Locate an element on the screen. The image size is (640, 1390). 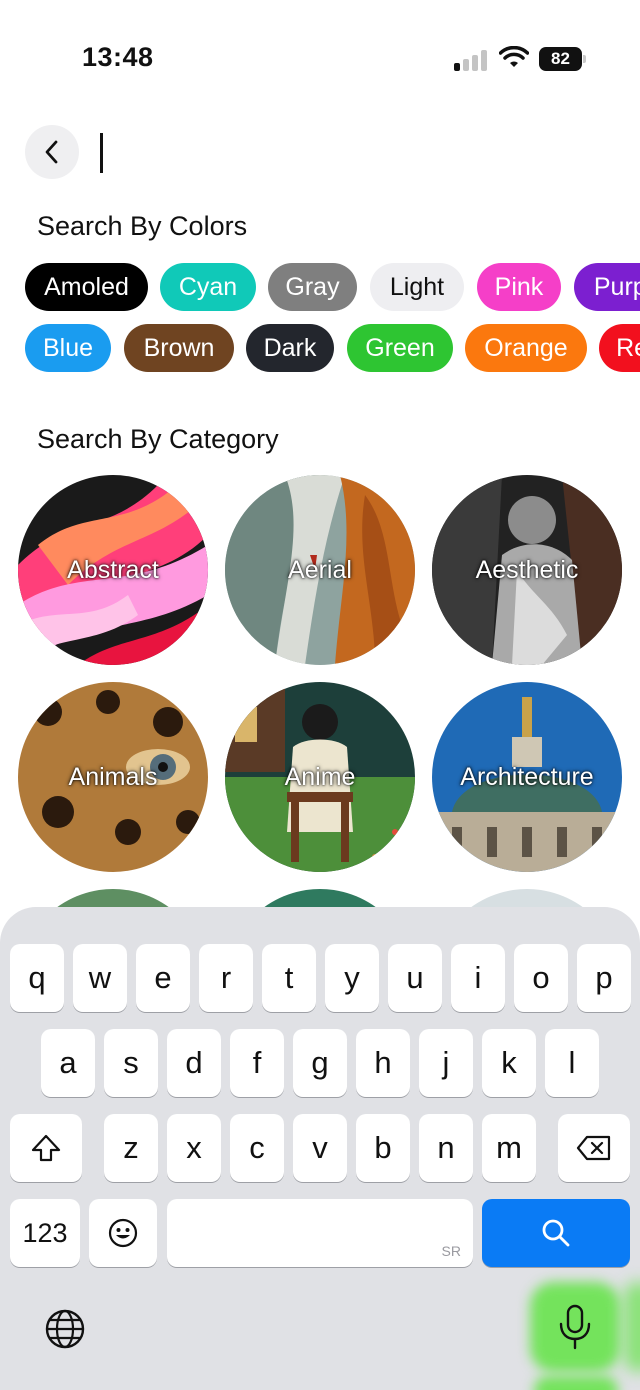
status-bar: 13:48 82 is located at coordinates (320, 55).